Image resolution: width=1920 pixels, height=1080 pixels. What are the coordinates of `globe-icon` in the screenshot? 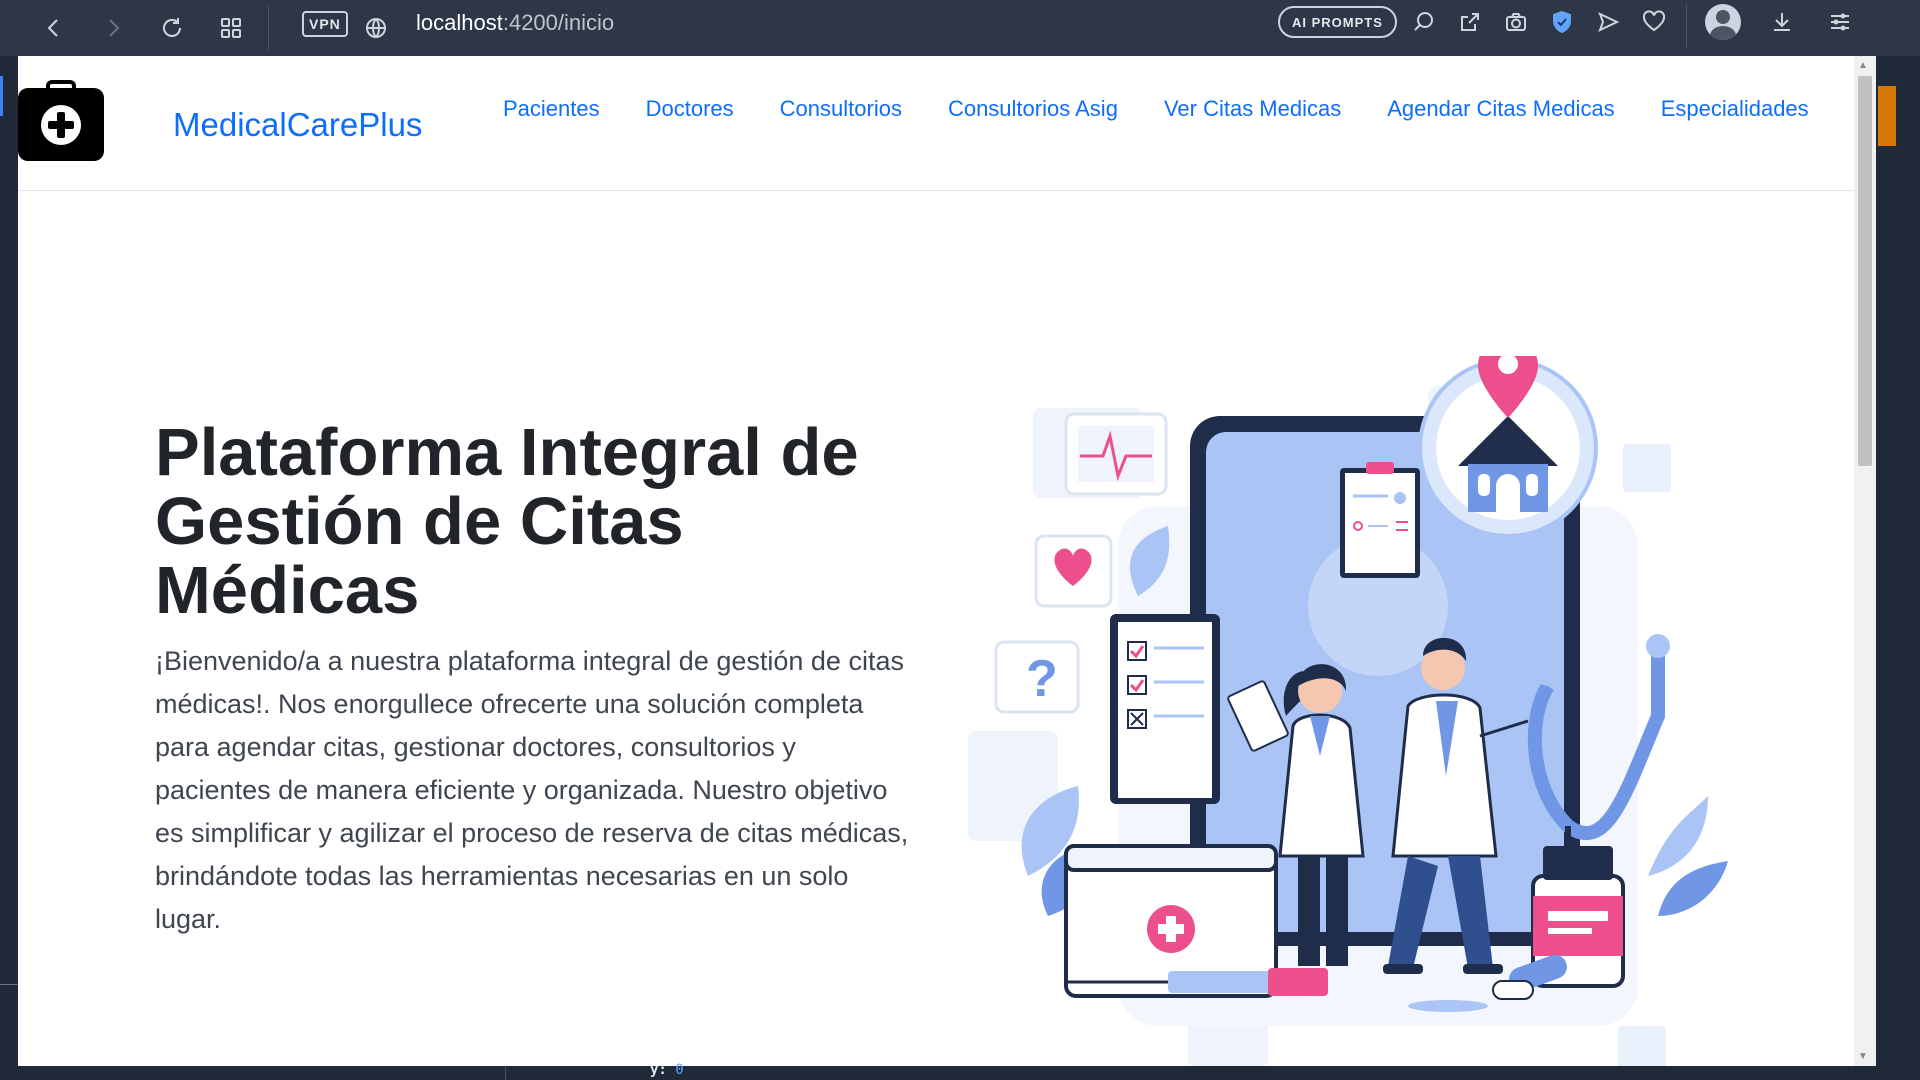 It's located at (376, 28).